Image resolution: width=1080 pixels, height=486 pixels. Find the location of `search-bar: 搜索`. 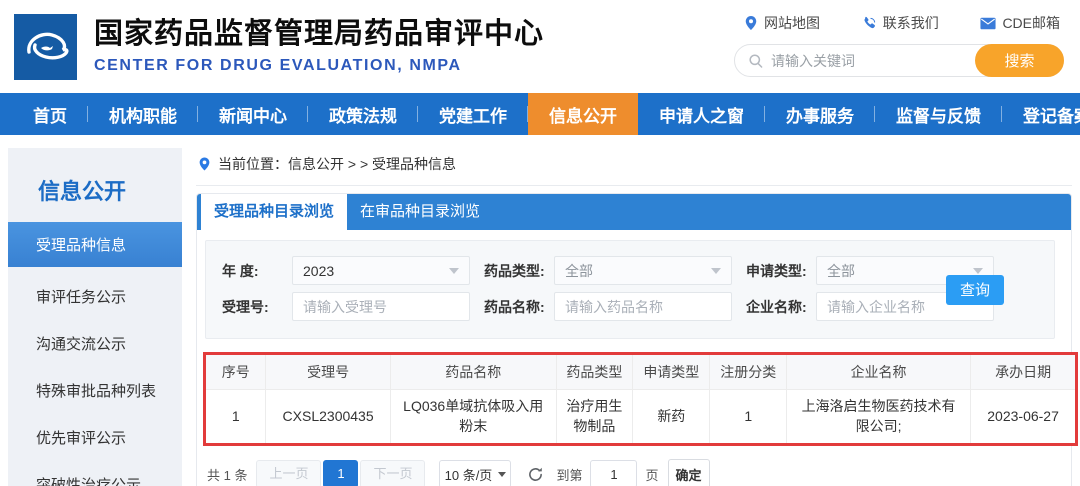

search-bar: 搜索 is located at coordinates (899, 60).